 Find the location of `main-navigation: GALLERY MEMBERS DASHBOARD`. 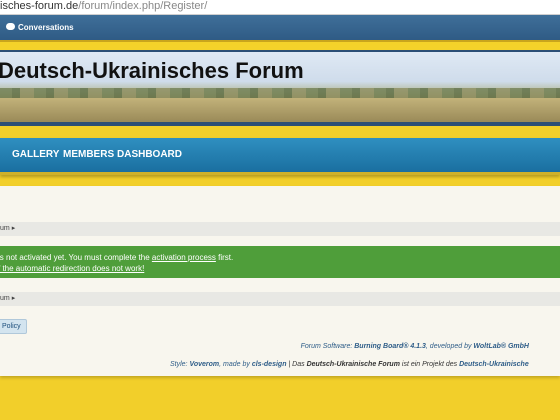

main-navigation: GALLERY MEMBERS DASHBOARD is located at coordinates (280, 156).